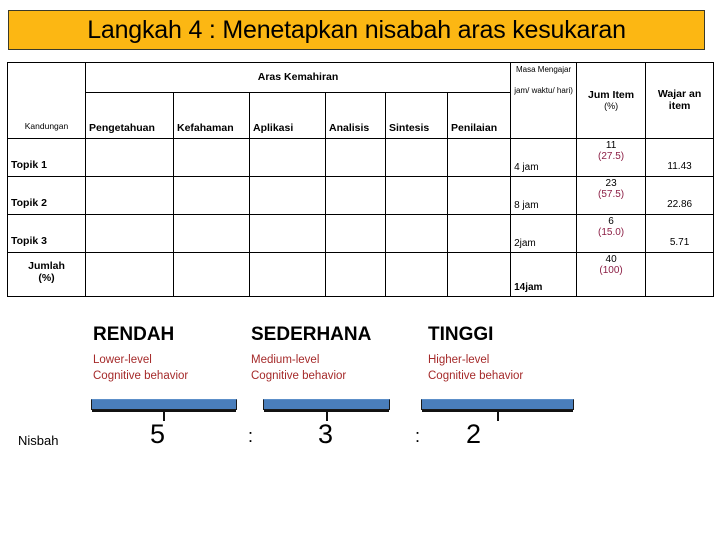 This screenshot has height=540, width=720. I want to click on nisbah-label: Nisbah, so click(38, 440).